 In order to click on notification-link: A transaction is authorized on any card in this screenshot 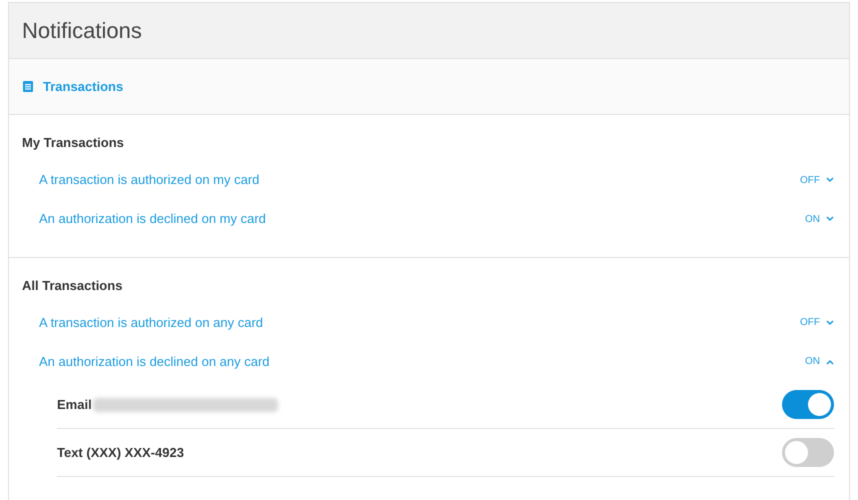, I will do `click(151, 322)`.